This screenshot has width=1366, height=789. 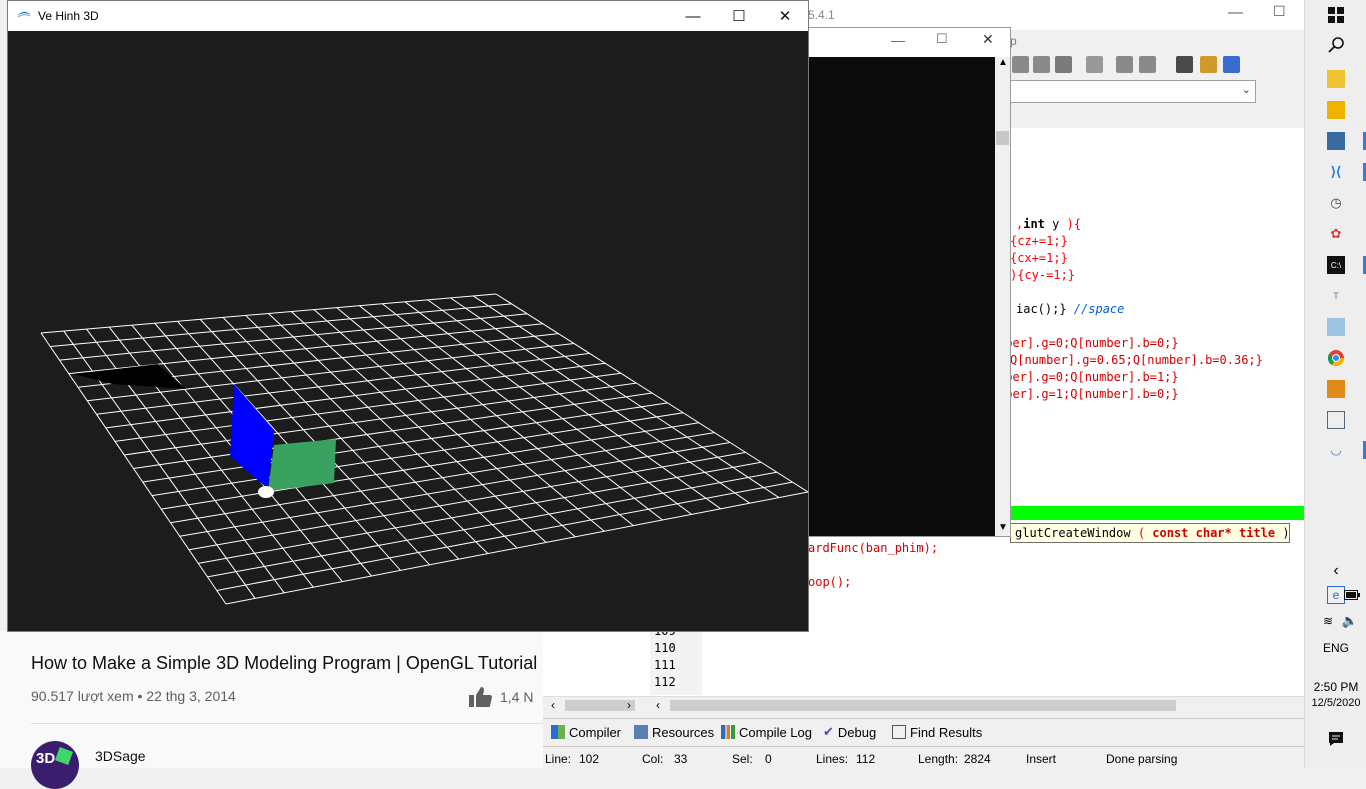 What do you see at coordinates (1336, 648) in the screenshot?
I see `language-indicator: ENG` at bounding box center [1336, 648].